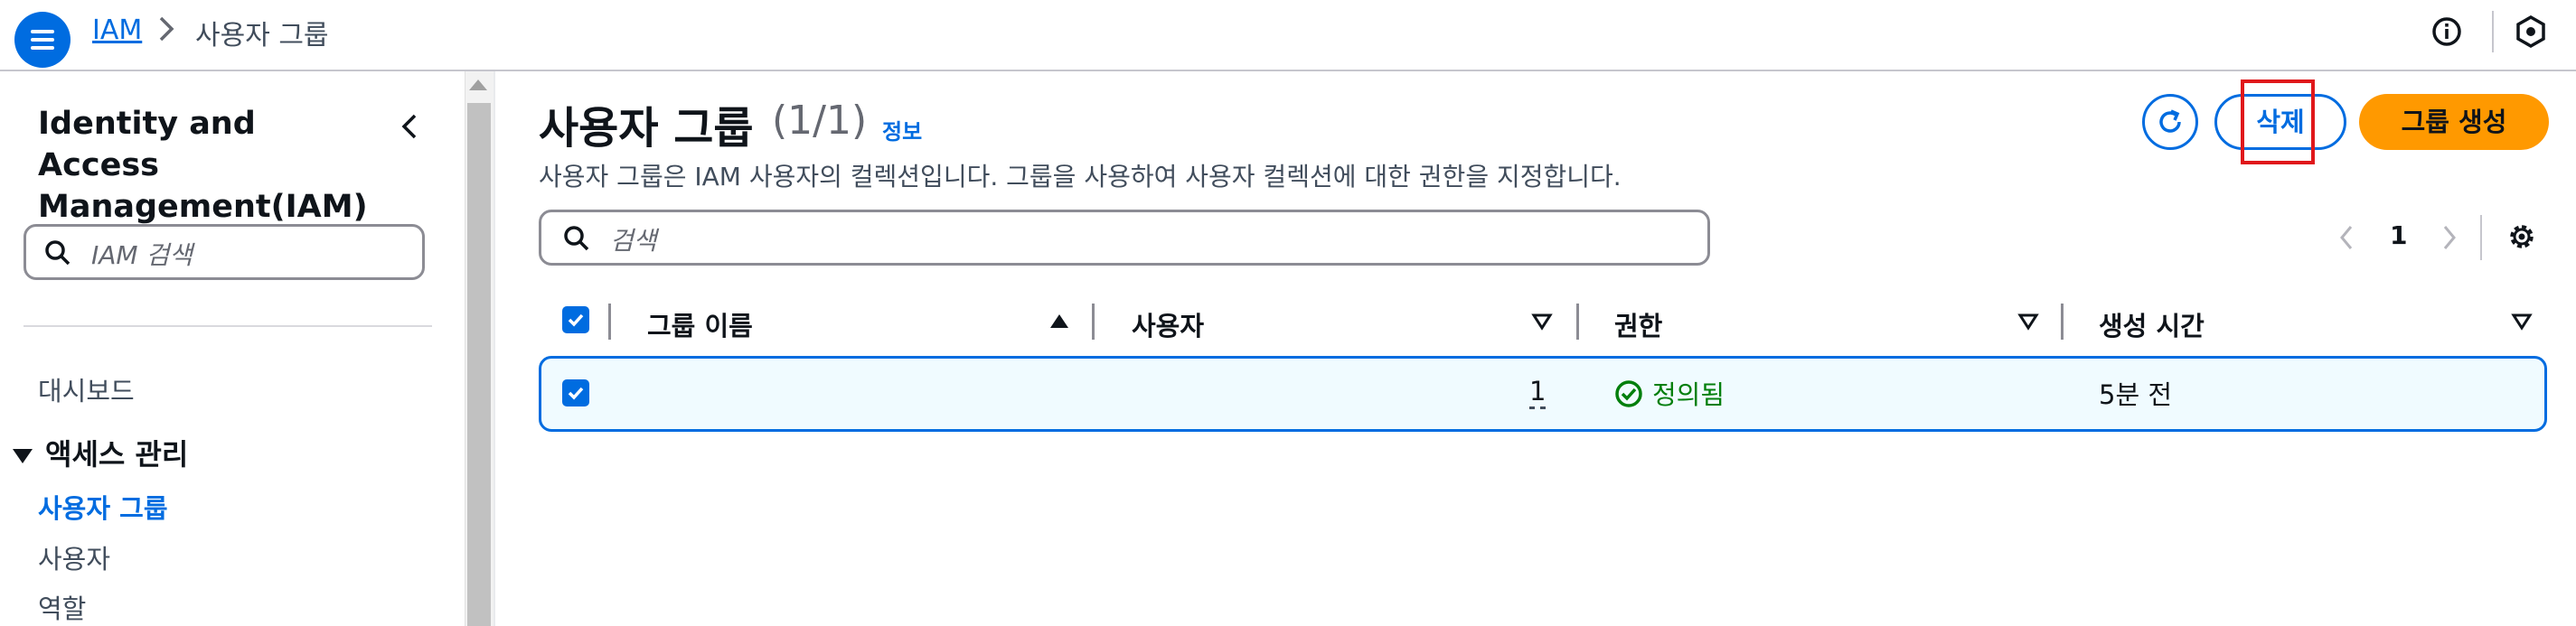 The image size is (2576, 626). What do you see at coordinates (262, 35) in the screenshot?
I see `breadcrumb-current: 사용자 그룹` at bounding box center [262, 35].